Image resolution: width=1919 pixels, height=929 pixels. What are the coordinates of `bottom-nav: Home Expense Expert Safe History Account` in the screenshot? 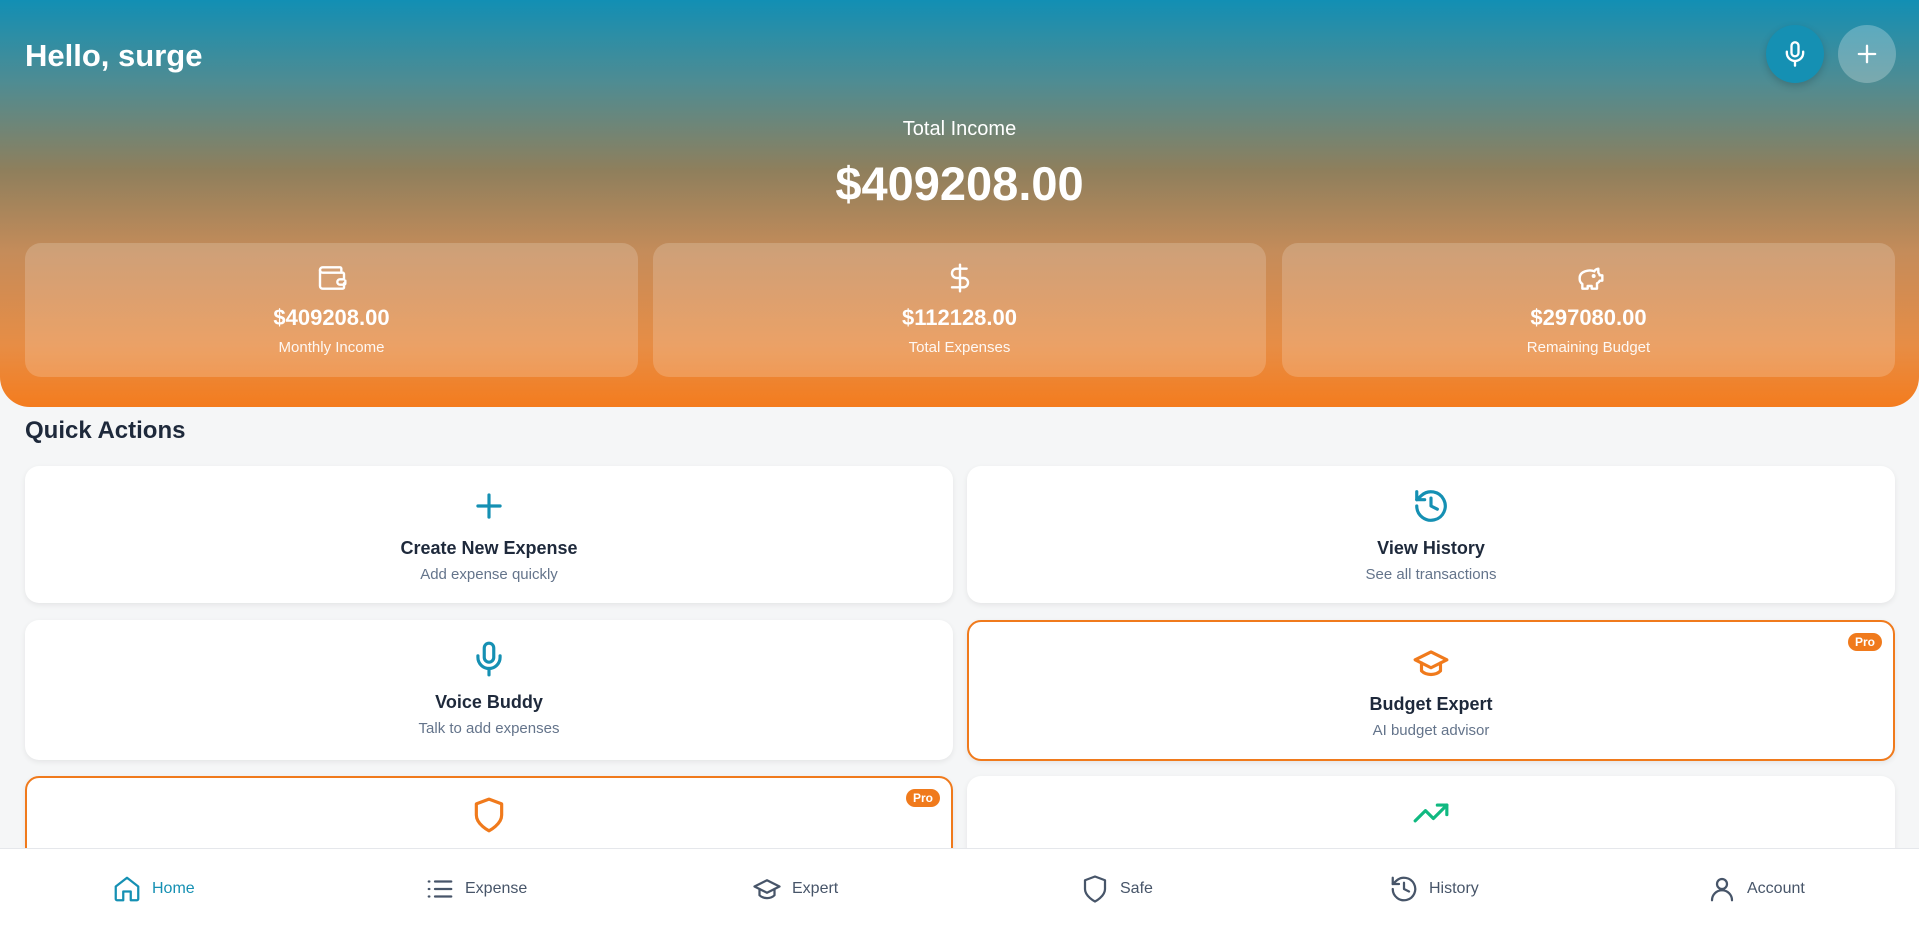 It's located at (959, 888).